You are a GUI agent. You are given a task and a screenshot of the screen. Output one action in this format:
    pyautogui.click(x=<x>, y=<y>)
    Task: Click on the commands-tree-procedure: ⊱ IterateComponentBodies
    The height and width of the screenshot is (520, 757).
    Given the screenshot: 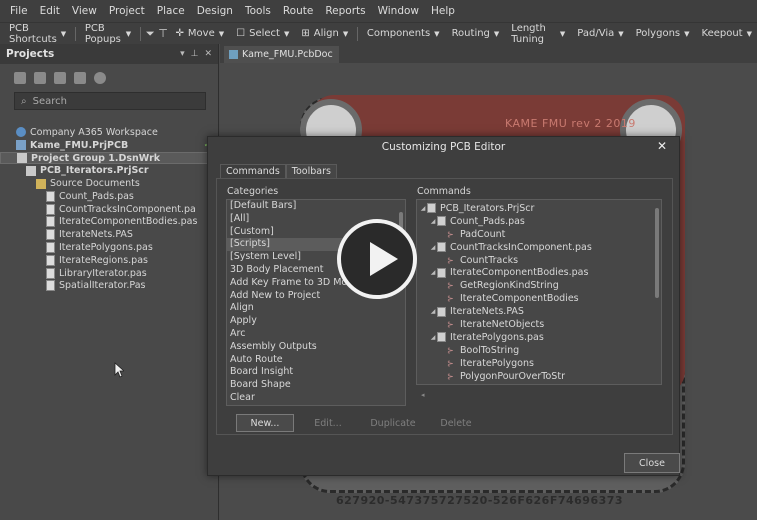 What is the action you would take?
    pyautogui.click(x=539, y=298)
    